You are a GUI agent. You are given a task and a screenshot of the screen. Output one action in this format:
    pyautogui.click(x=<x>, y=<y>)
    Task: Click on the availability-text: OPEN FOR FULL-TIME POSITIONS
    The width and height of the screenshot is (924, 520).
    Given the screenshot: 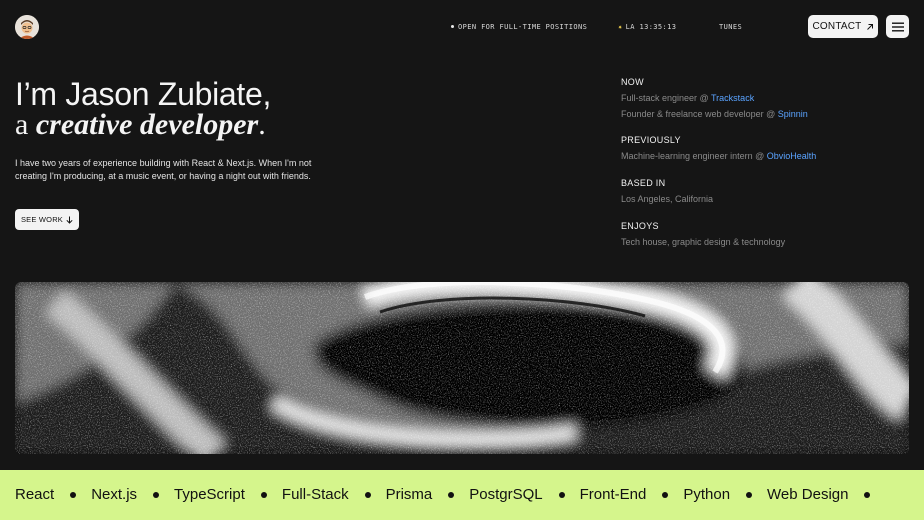 What is the action you would take?
    pyautogui.click(x=523, y=27)
    